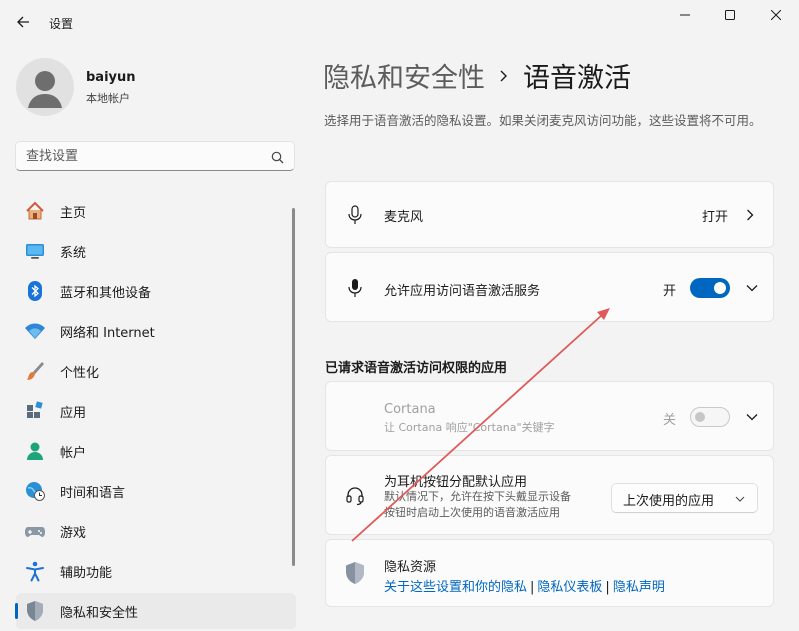  I want to click on monitor-icon, so click(35, 251).